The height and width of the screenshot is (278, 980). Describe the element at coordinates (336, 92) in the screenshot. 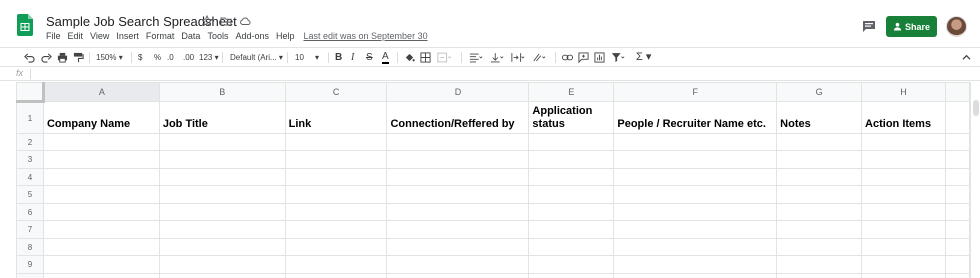

I see `column-header-c: C` at that location.